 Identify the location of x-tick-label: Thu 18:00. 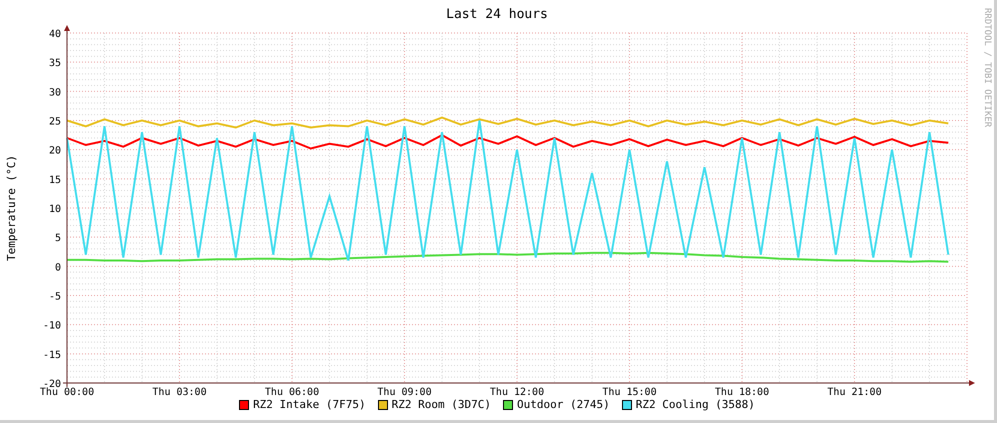
(742, 392).